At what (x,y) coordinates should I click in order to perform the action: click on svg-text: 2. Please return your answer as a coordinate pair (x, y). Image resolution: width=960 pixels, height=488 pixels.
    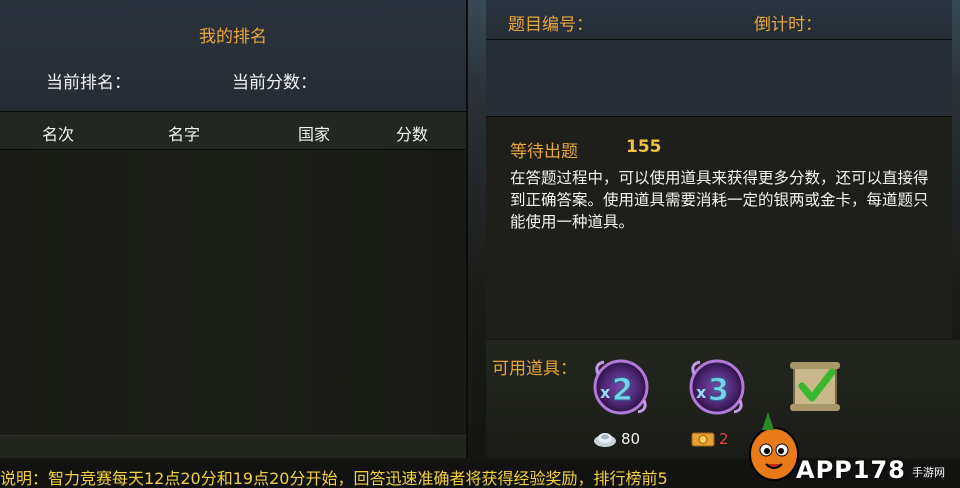
    Looking at the image, I should click on (622, 390).